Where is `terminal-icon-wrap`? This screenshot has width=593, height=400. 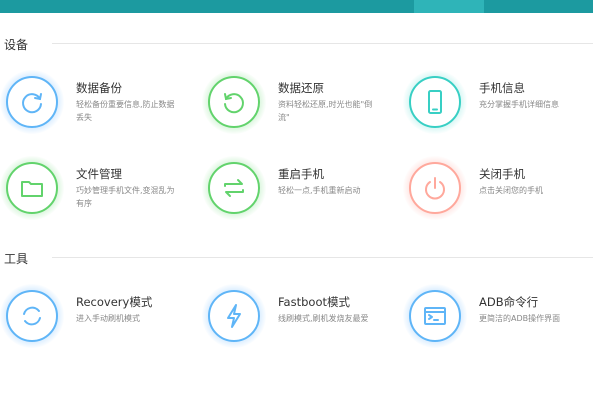 terminal-icon-wrap is located at coordinates (435, 316).